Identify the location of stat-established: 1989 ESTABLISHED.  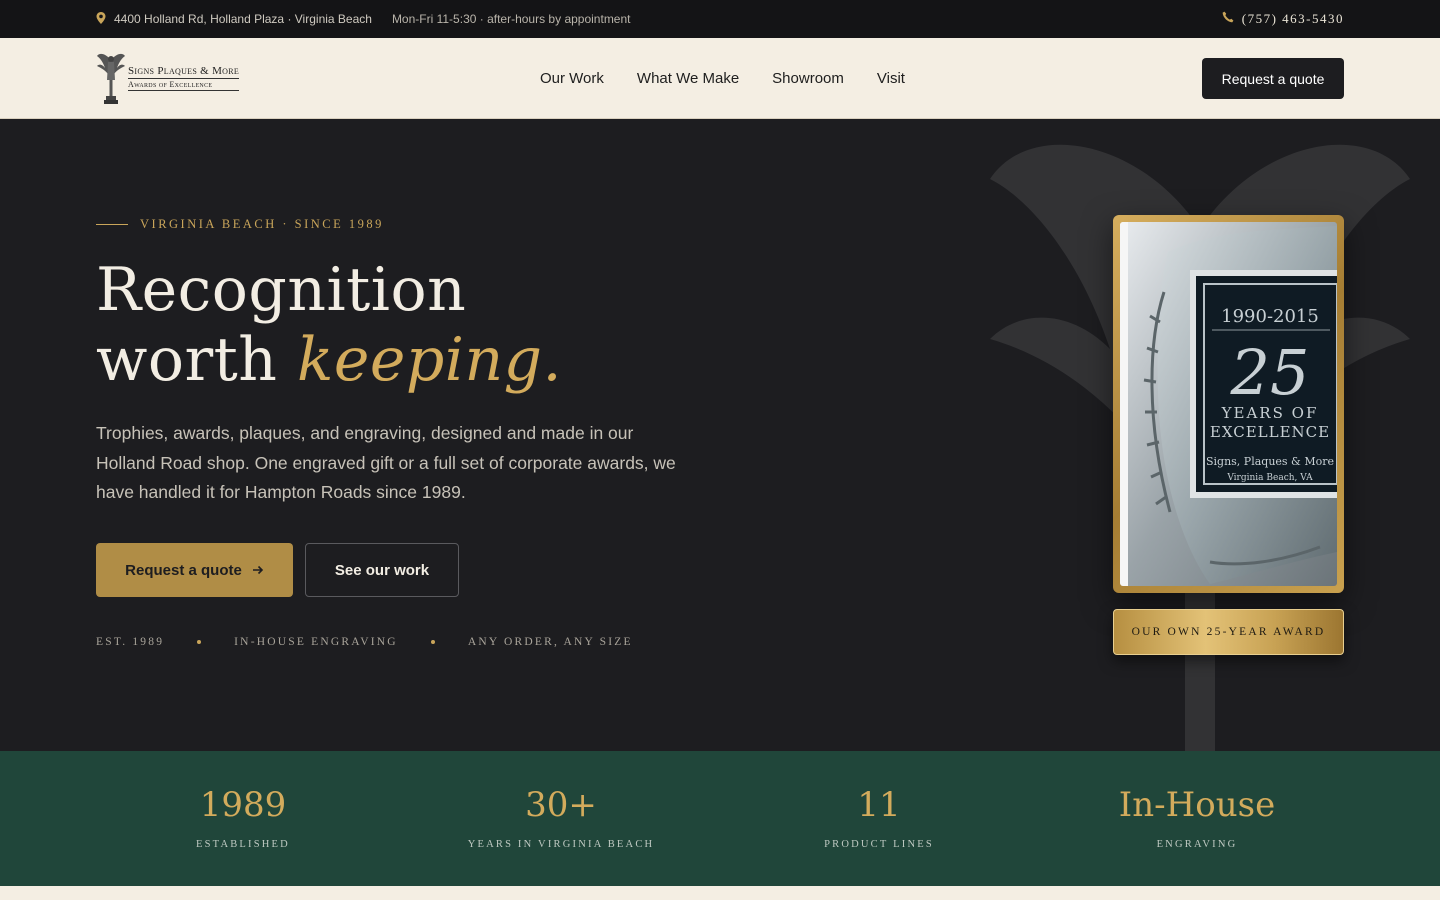
(243, 818).